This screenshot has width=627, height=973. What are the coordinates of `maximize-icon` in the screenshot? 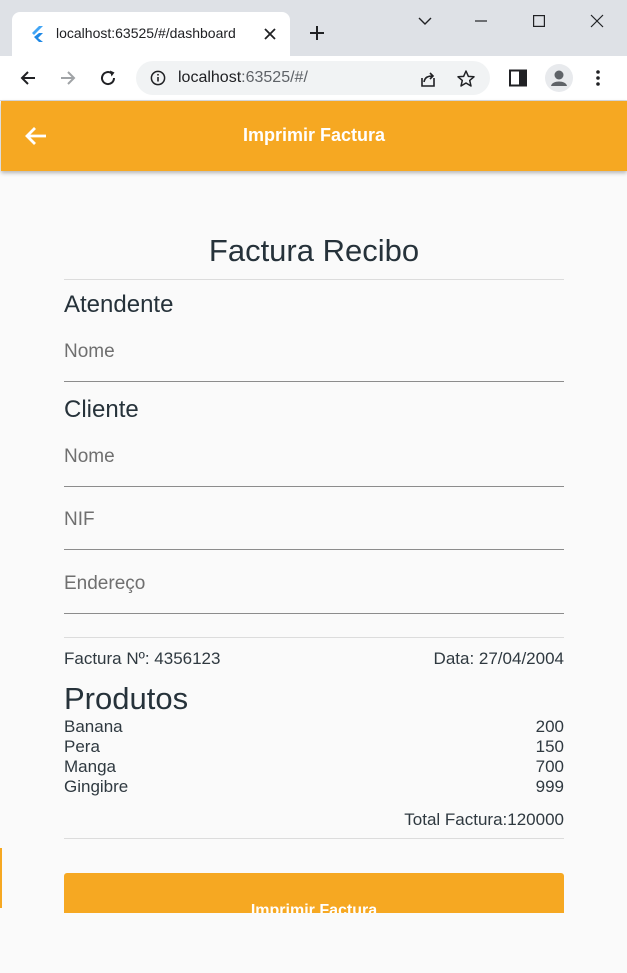 It's located at (539, 21).